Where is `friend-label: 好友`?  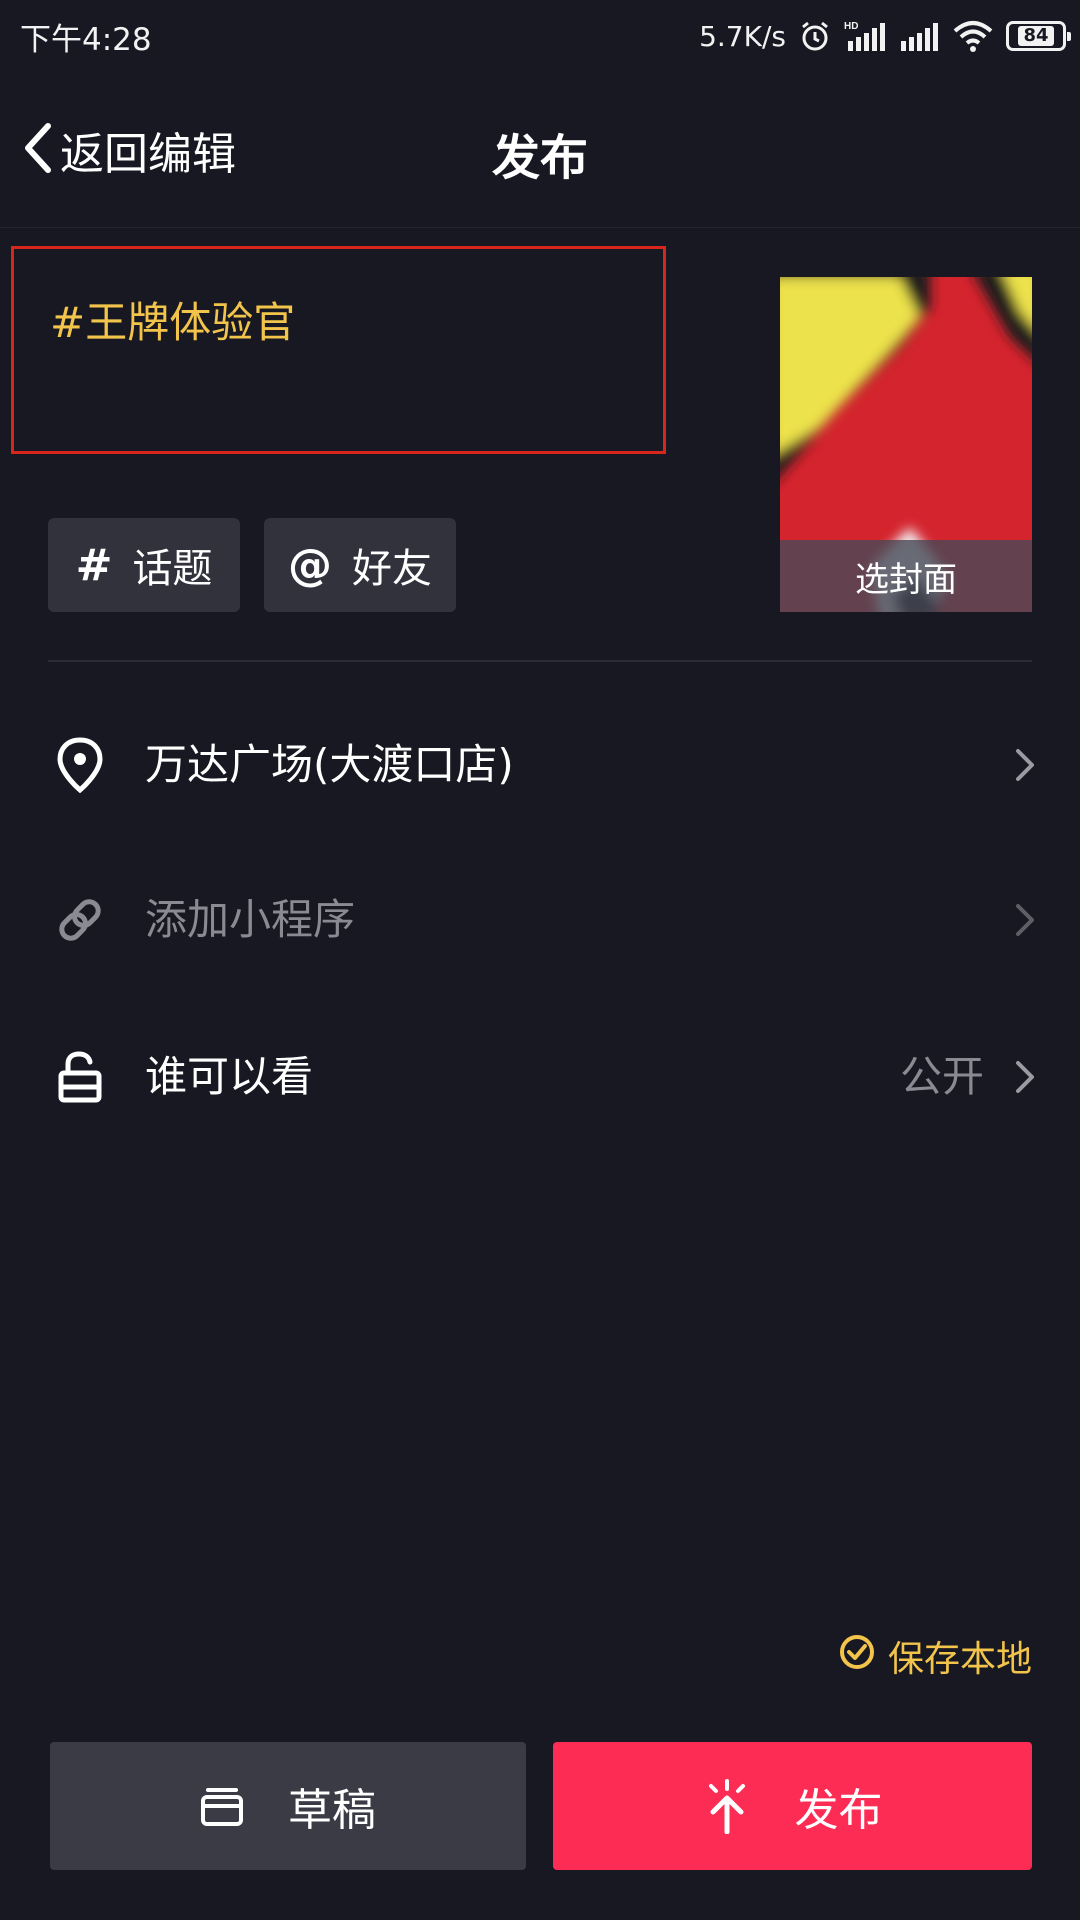 friend-label: 好友 is located at coordinates (392, 569).